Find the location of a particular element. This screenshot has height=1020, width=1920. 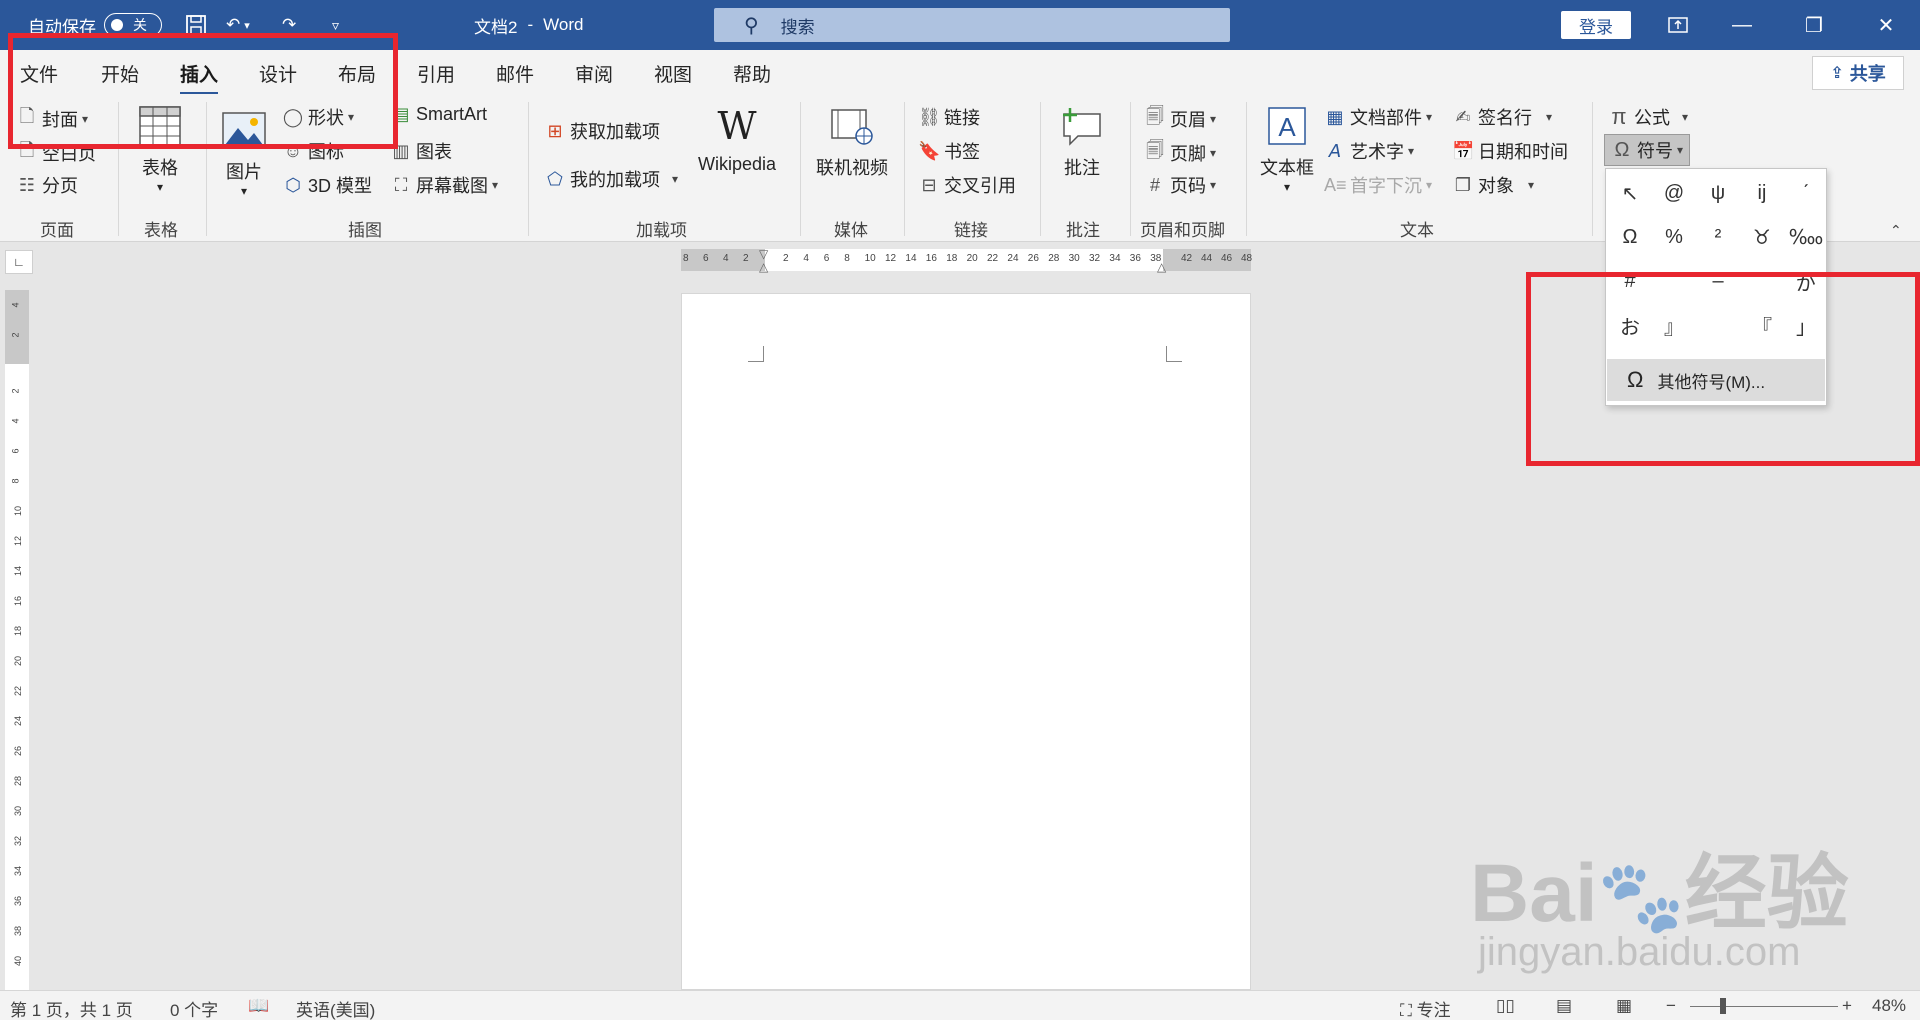

get-addins-button: ⊞ 获取加载项 is located at coordinates (602, 131).